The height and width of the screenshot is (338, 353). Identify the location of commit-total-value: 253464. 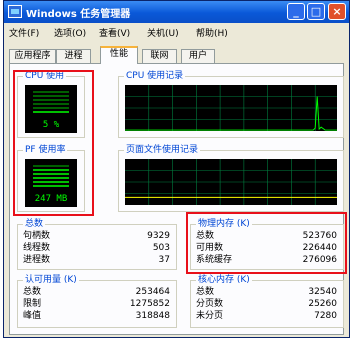
(152, 292).